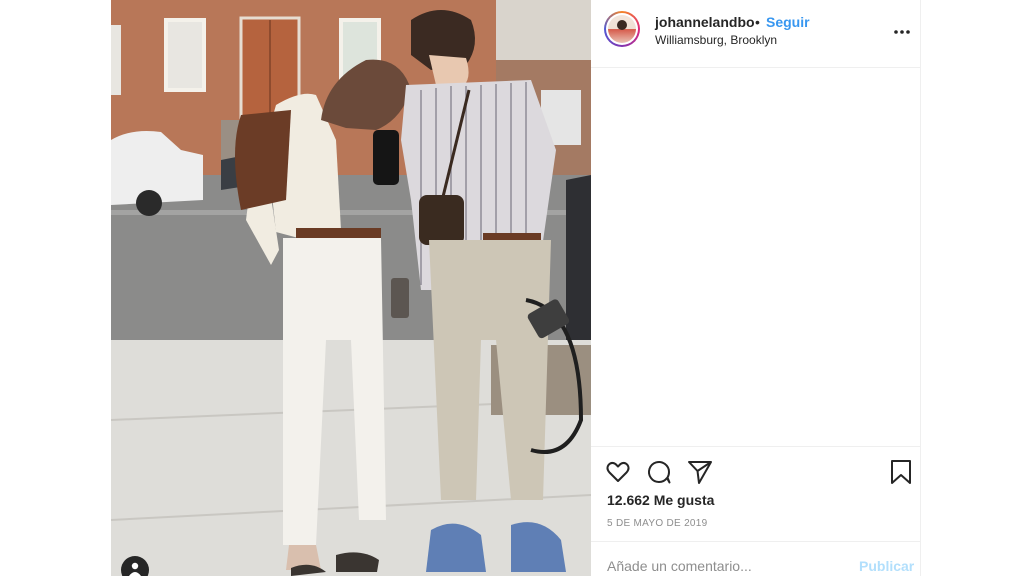  I want to click on avatar-frame, so click(622, 29).